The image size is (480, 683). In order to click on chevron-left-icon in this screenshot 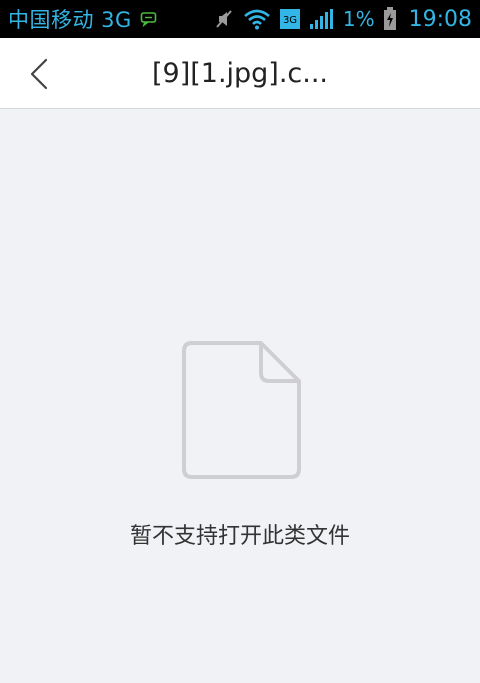, I will do `click(39, 74)`.